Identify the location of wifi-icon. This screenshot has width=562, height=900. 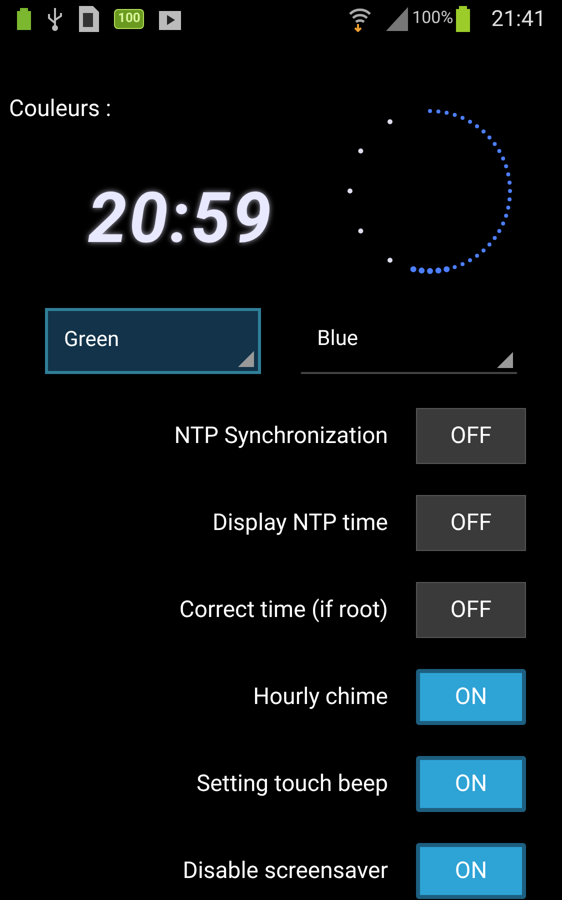
(360, 19).